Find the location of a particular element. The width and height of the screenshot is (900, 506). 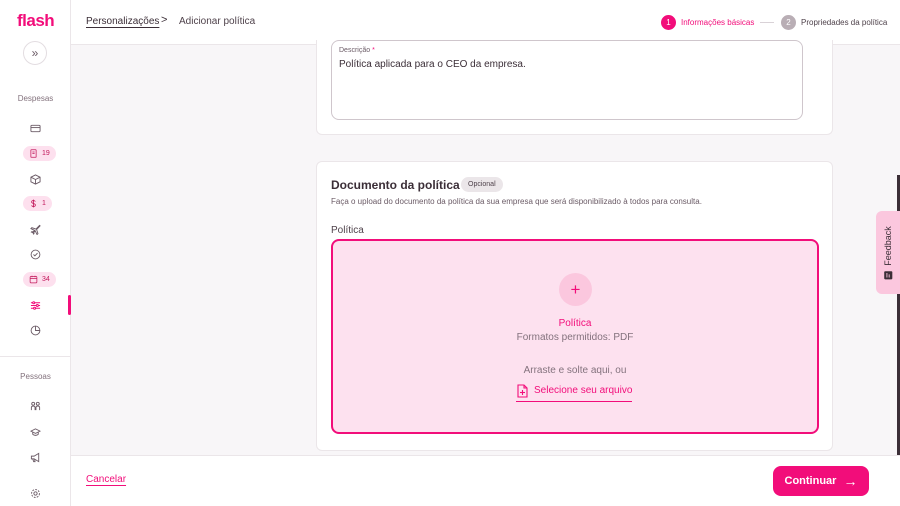

flash-logo: flash is located at coordinates (36, 21).